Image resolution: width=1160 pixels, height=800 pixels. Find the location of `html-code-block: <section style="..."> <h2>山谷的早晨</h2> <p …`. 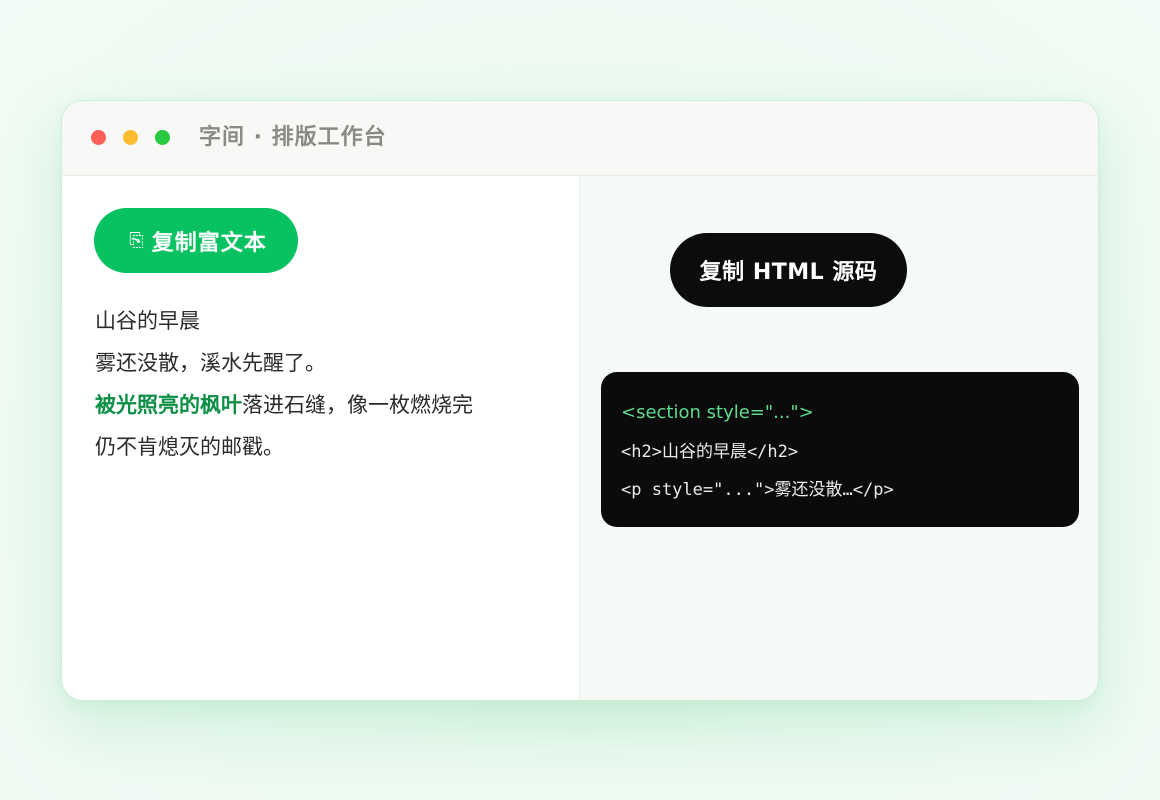

html-code-block: <section style="..."> <h2>山谷的早晨</h2> <p … is located at coordinates (840, 449).